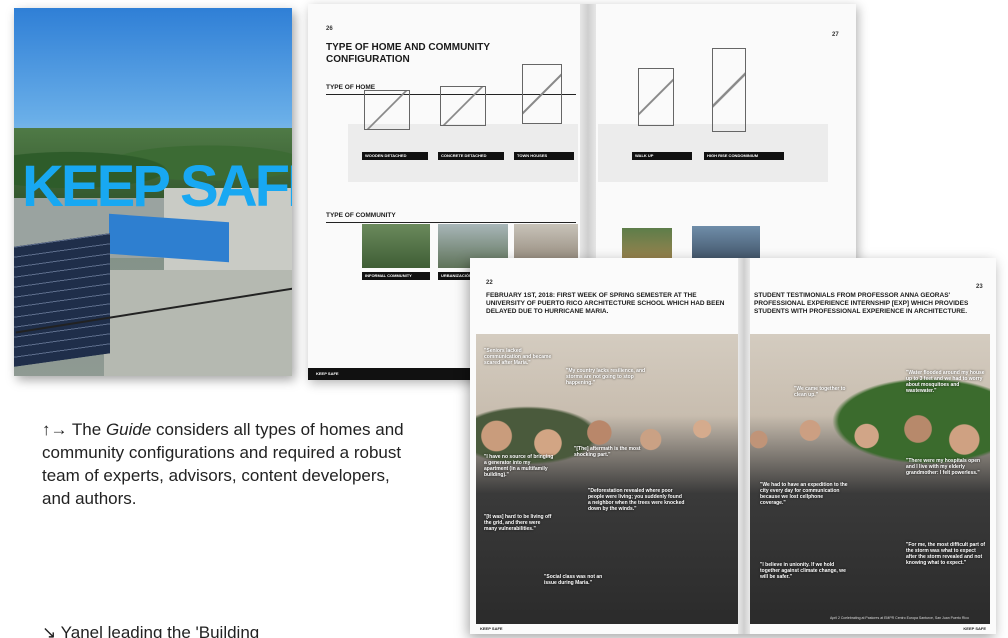 The height and width of the screenshot is (638, 1008). What do you see at coordinates (62, 300) in the screenshot?
I see `cover-solar-panels` at bounding box center [62, 300].